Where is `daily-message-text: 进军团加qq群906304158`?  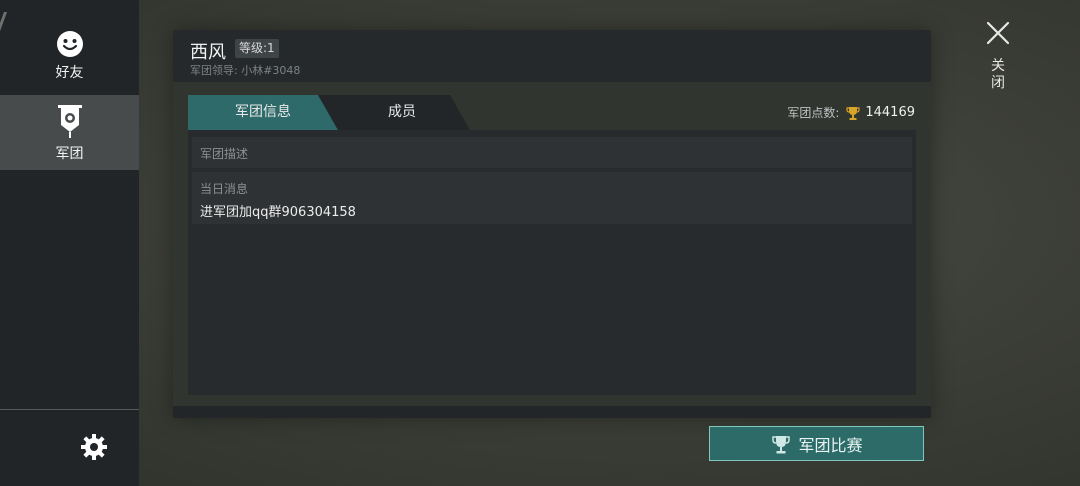
daily-message-text: 进军团加qq群906304158 is located at coordinates (278, 212).